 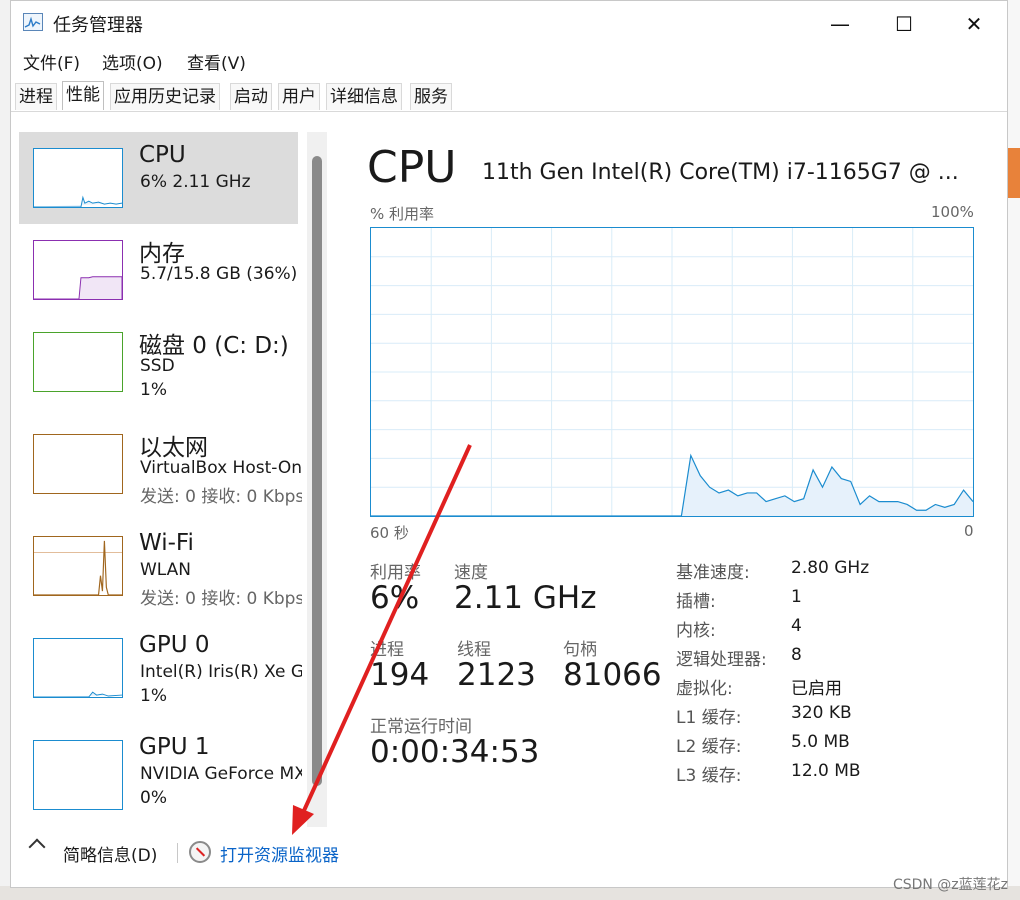 What do you see at coordinates (177, 853) in the screenshot?
I see `footer-divider` at bounding box center [177, 853].